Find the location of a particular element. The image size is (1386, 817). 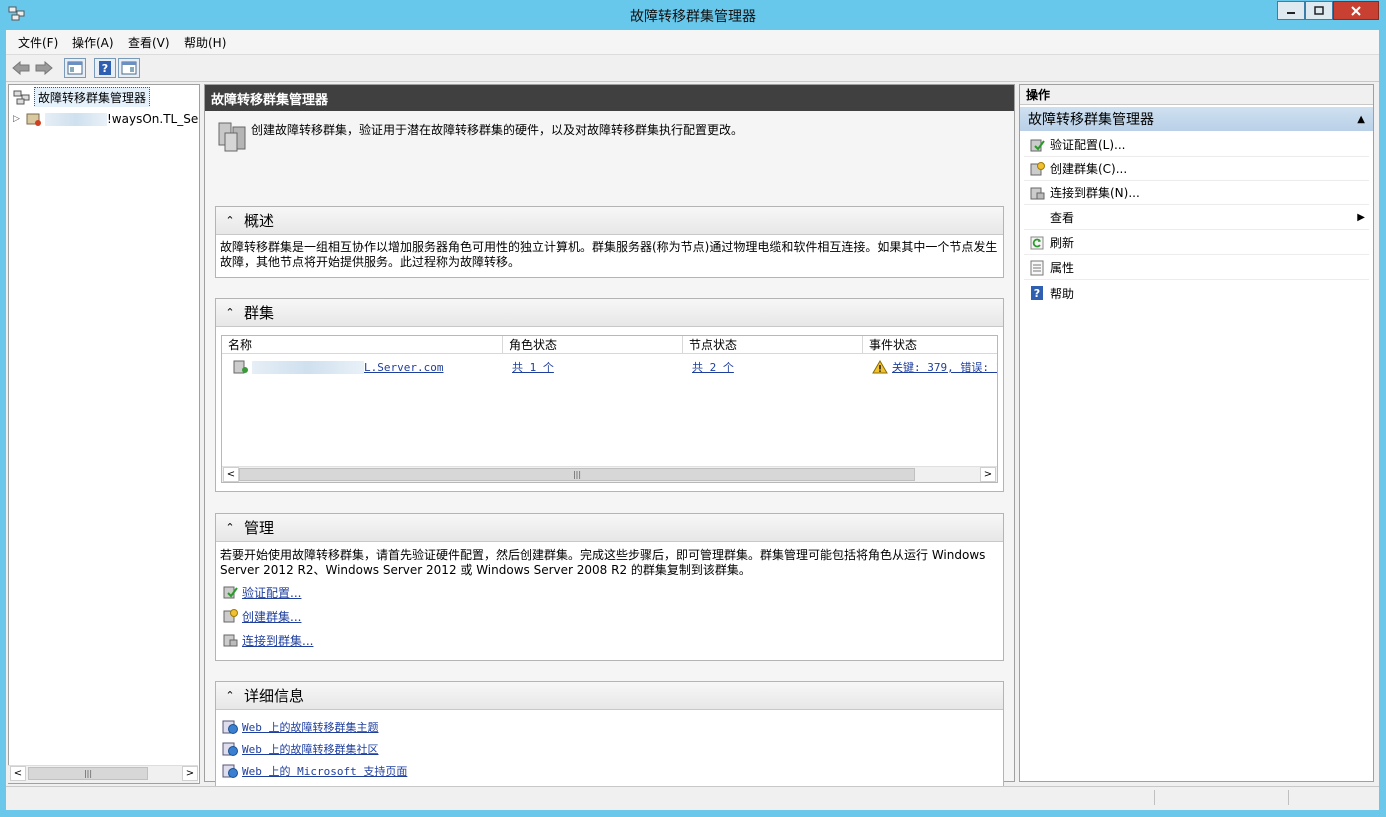

forward-button is located at coordinates (44, 68).